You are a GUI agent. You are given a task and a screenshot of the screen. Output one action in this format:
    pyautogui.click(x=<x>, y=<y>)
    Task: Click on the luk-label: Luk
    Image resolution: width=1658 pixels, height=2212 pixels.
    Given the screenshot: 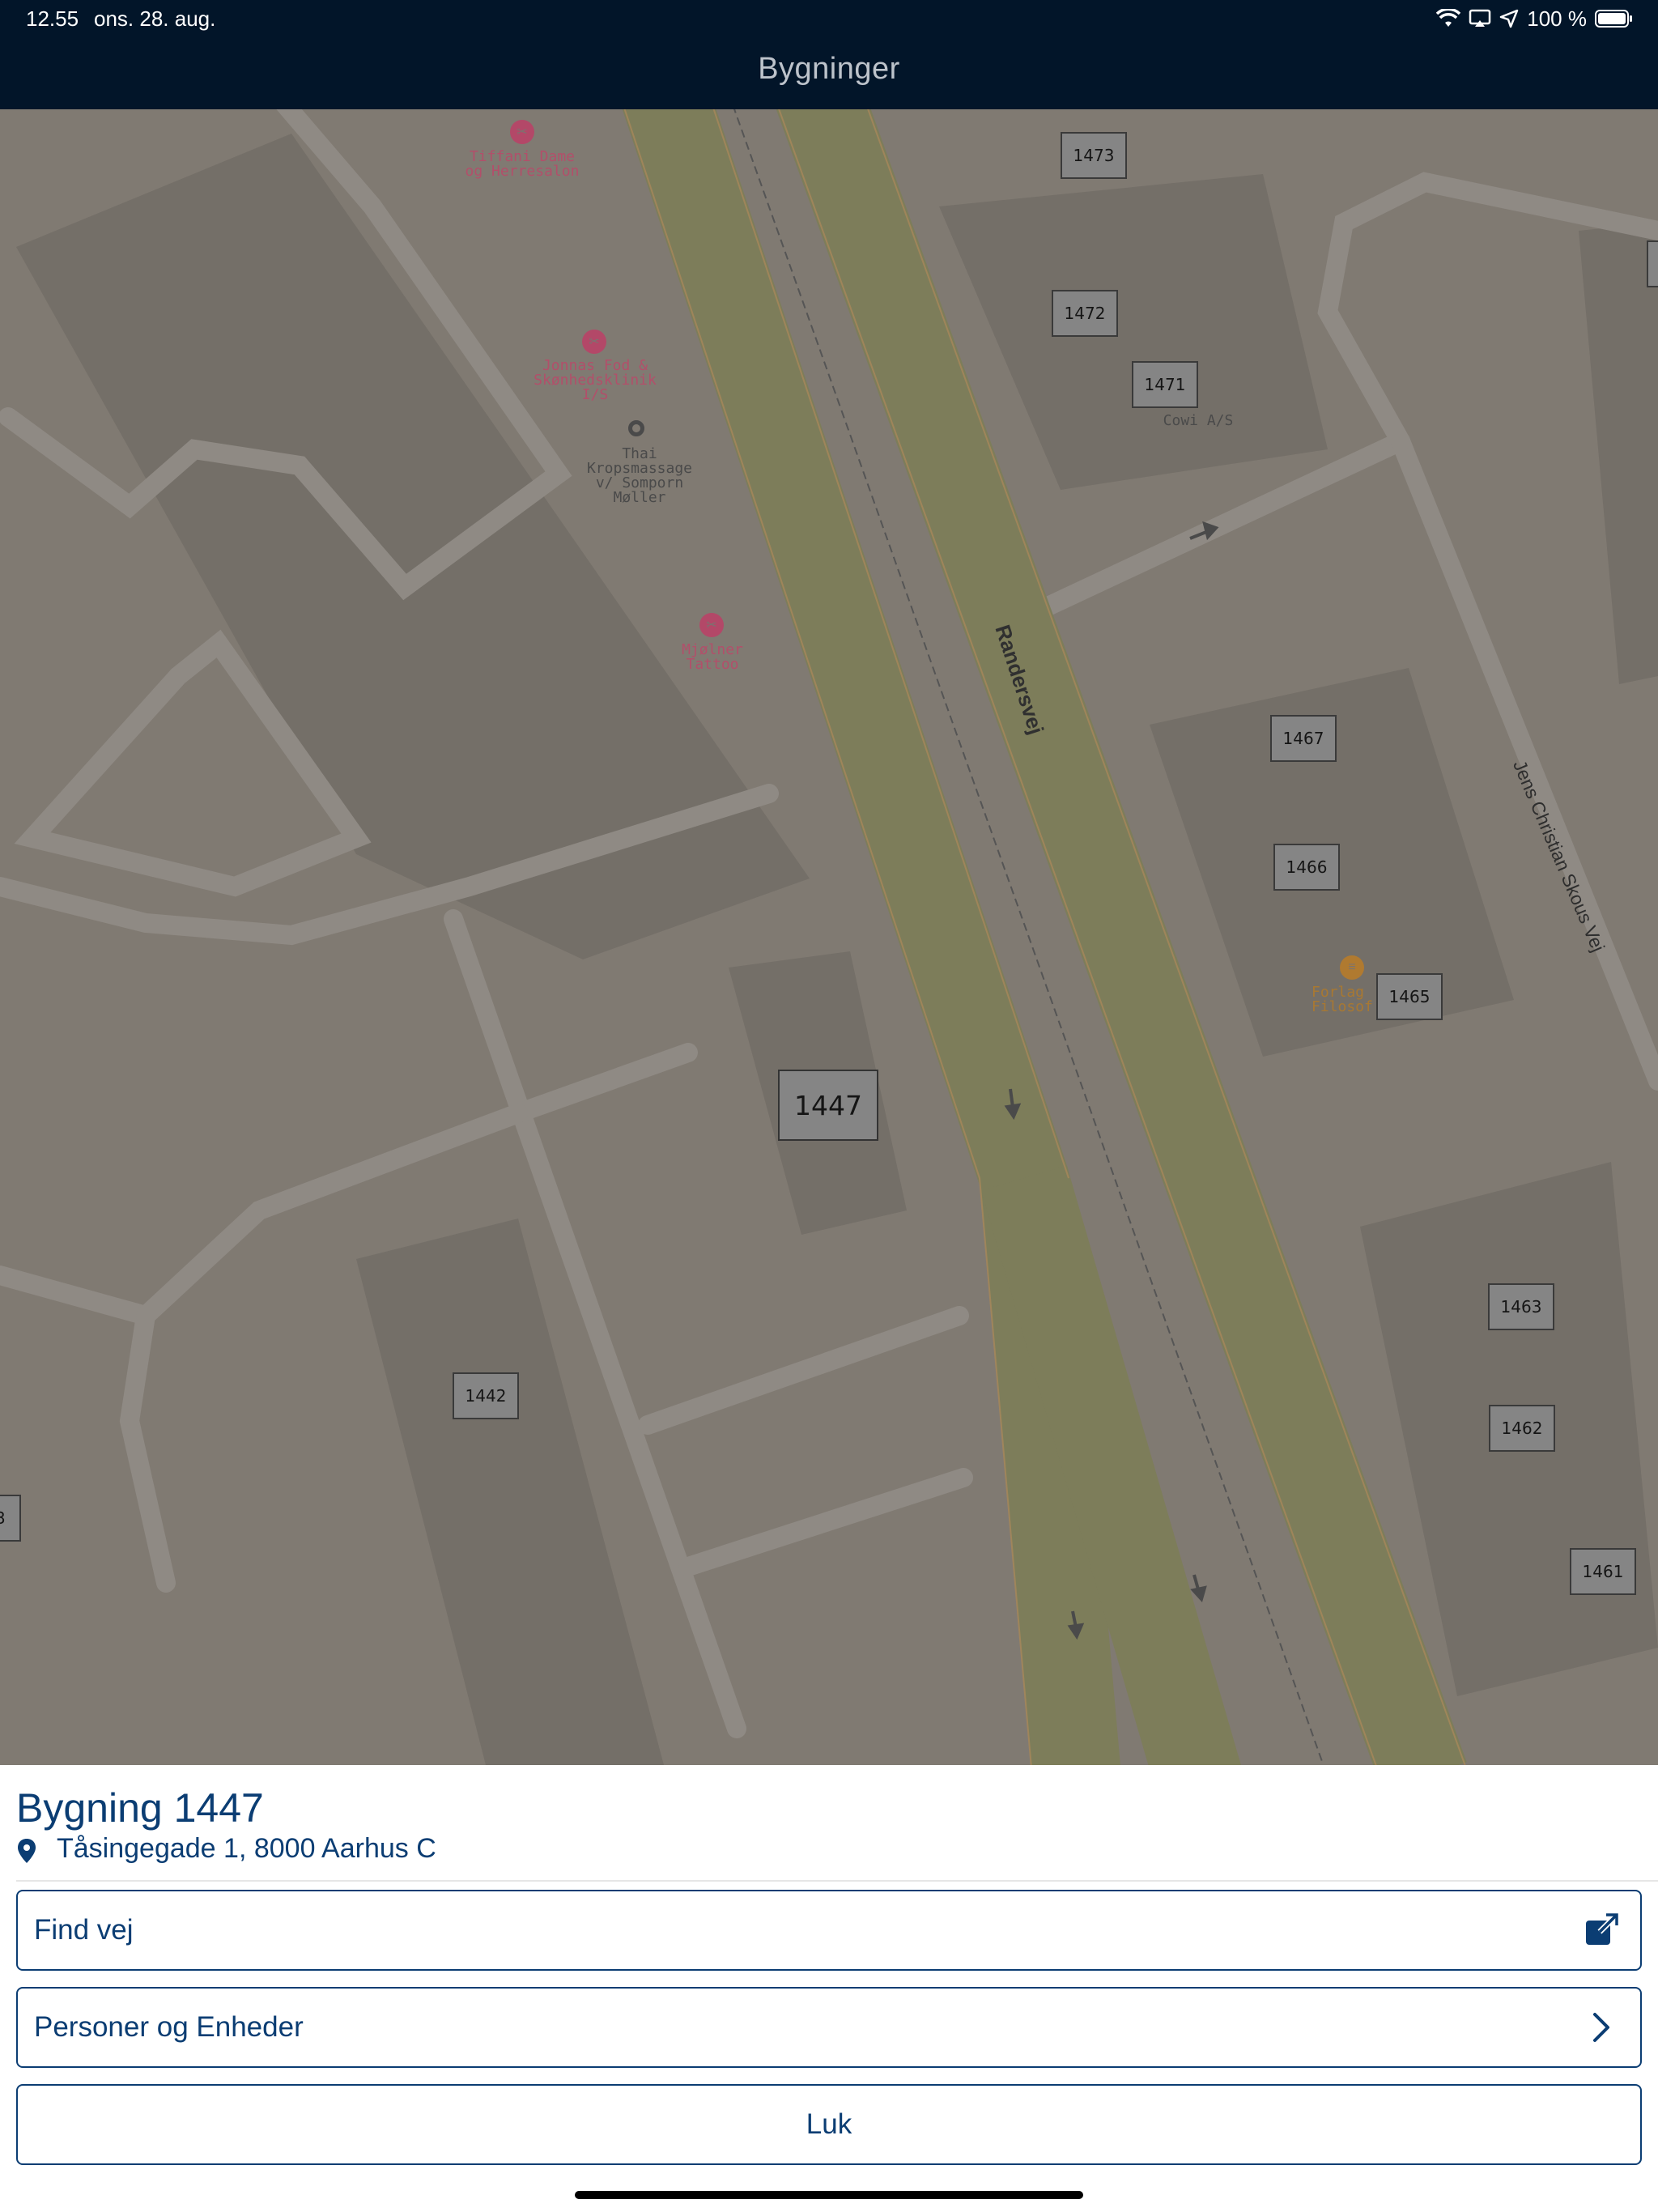 What is the action you would take?
    pyautogui.click(x=829, y=2124)
    